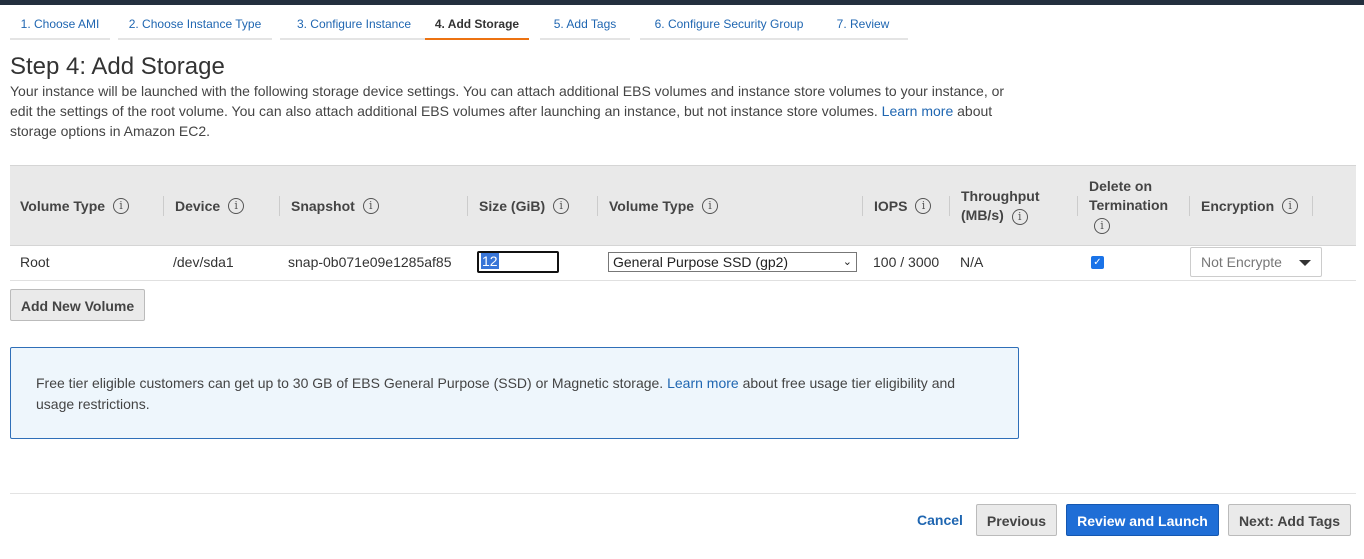 The width and height of the screenshot is (1364, 559). What do you see at coordinates (1128, 224) in the screenshot?
I see `info-icon-wrap: i` at bounding box center [1128, 224].